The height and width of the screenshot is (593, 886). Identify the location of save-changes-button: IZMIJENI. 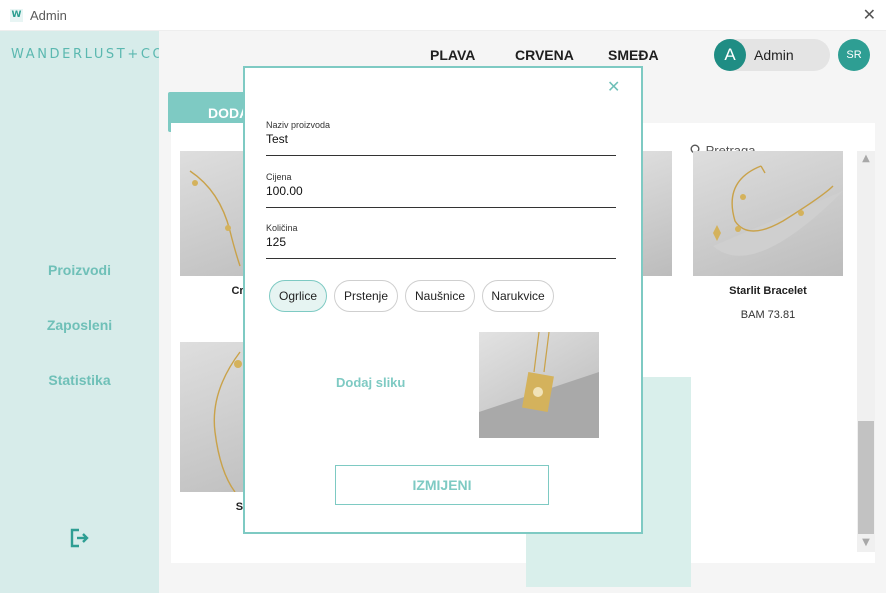
(442, 485).